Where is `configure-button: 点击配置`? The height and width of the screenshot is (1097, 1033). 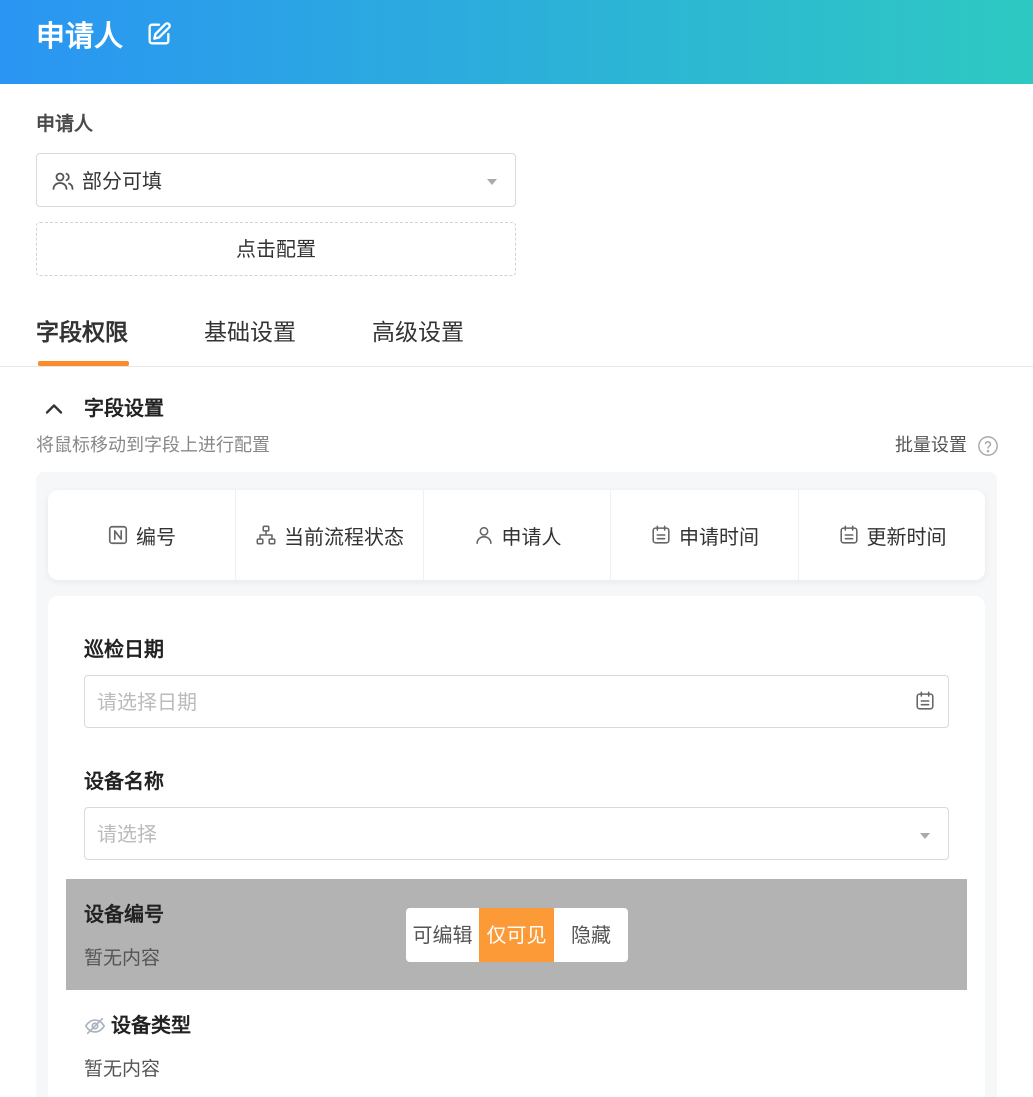 configure-button: 点击配置 is located at coordinates (276, 249).